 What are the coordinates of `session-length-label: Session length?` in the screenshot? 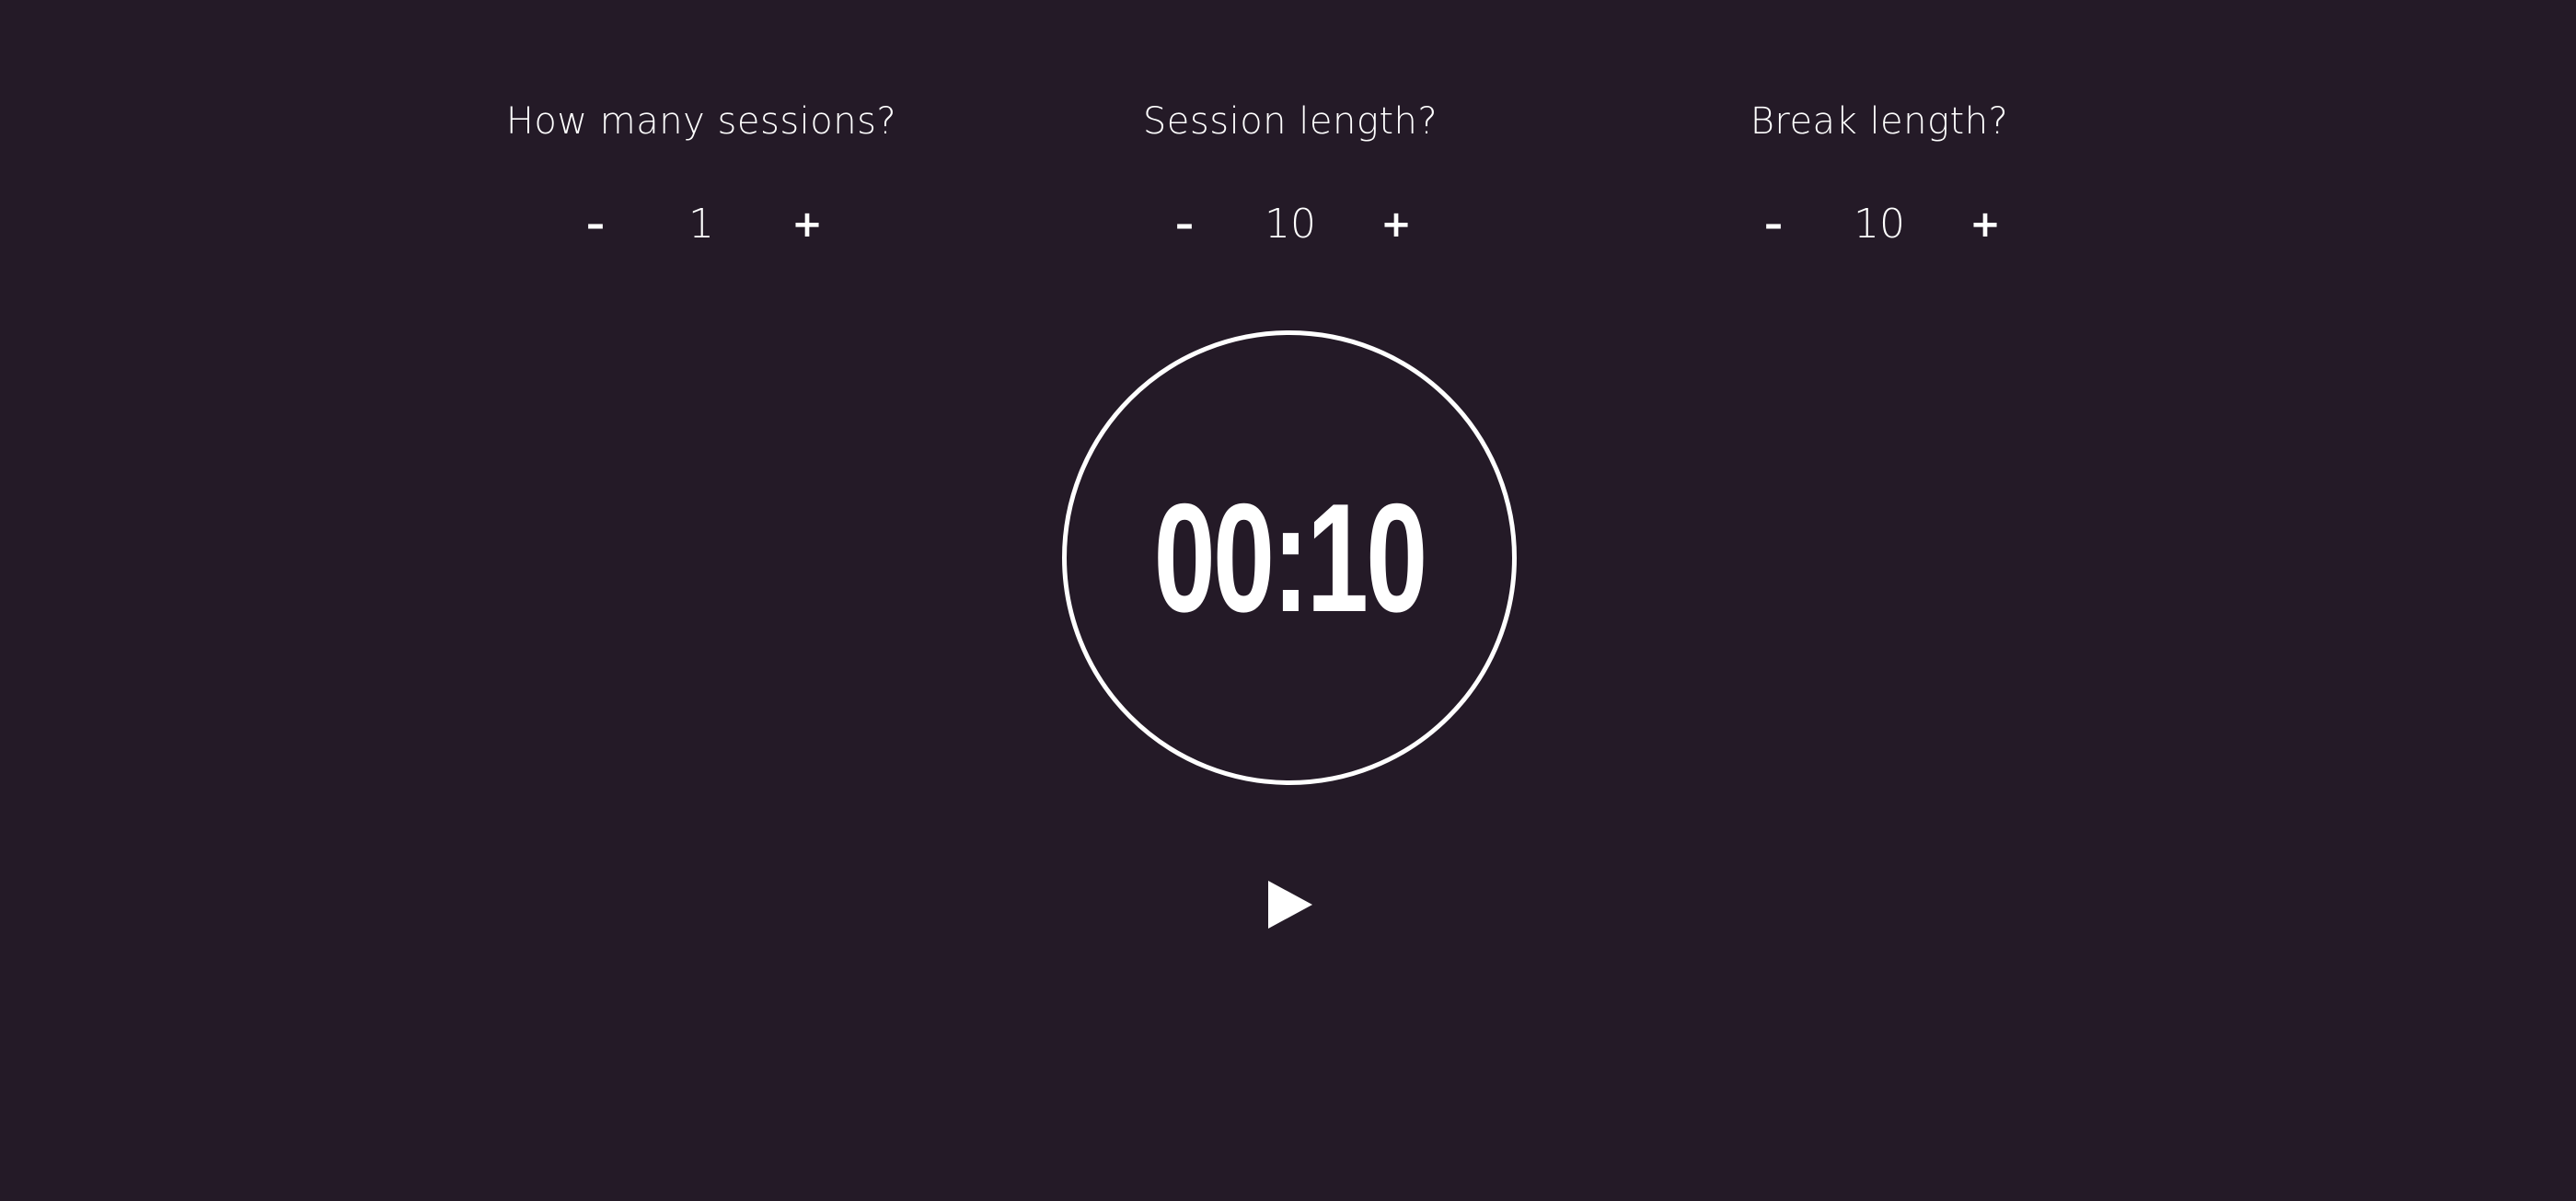 It's located at (1290, 121).